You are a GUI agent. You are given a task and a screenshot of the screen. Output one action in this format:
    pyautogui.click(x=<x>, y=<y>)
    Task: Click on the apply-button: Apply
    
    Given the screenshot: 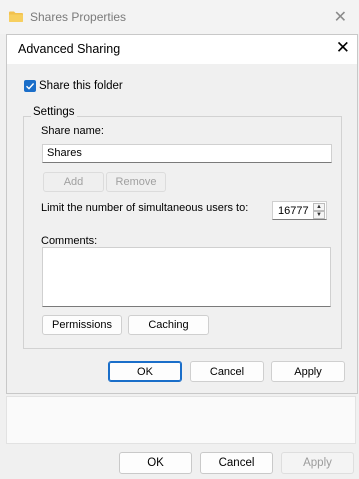 What is the action you would take?
    pyautogui.click(x=308, y=371)
    